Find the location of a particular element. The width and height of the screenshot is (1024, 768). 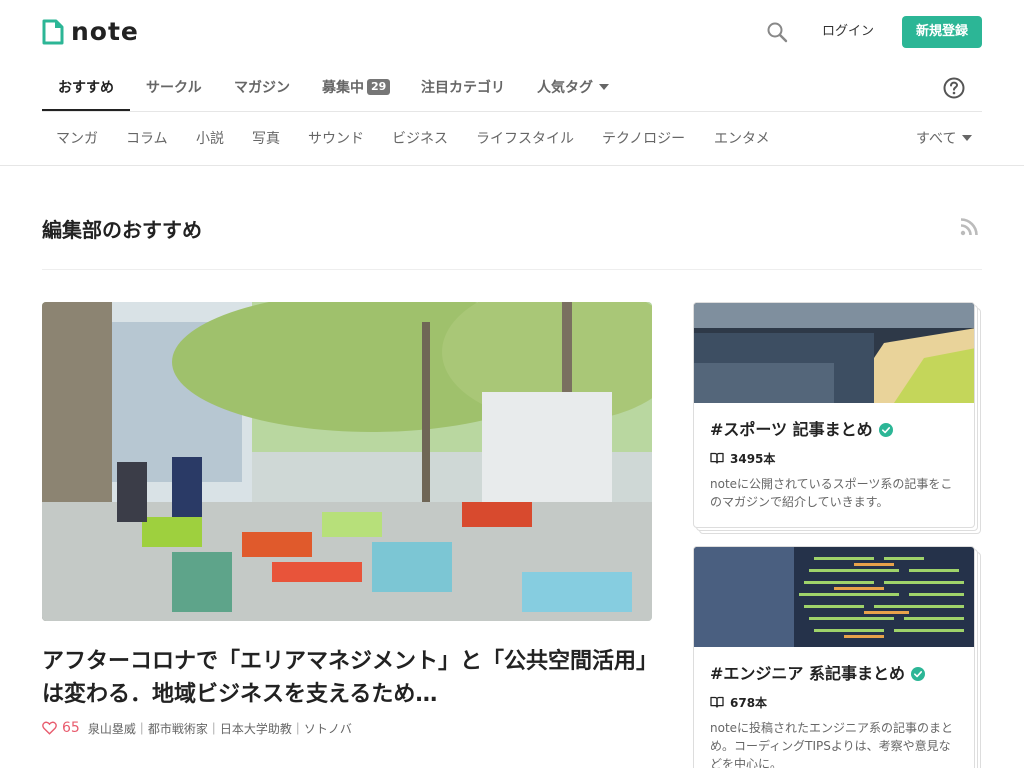

category-entertainment: エンタメ is located at coordinates (742, 139).